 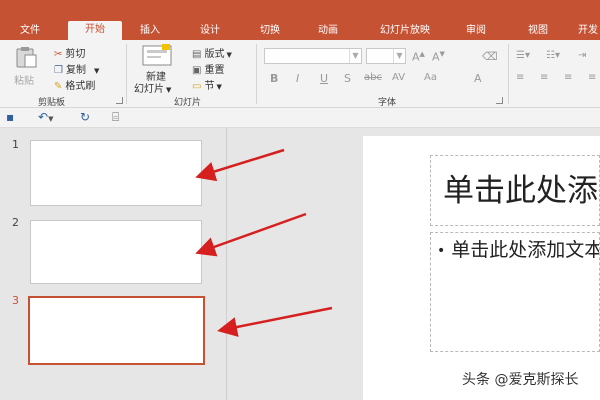 I want to click on tab-animations: 动画, so click(x=328, y=31).